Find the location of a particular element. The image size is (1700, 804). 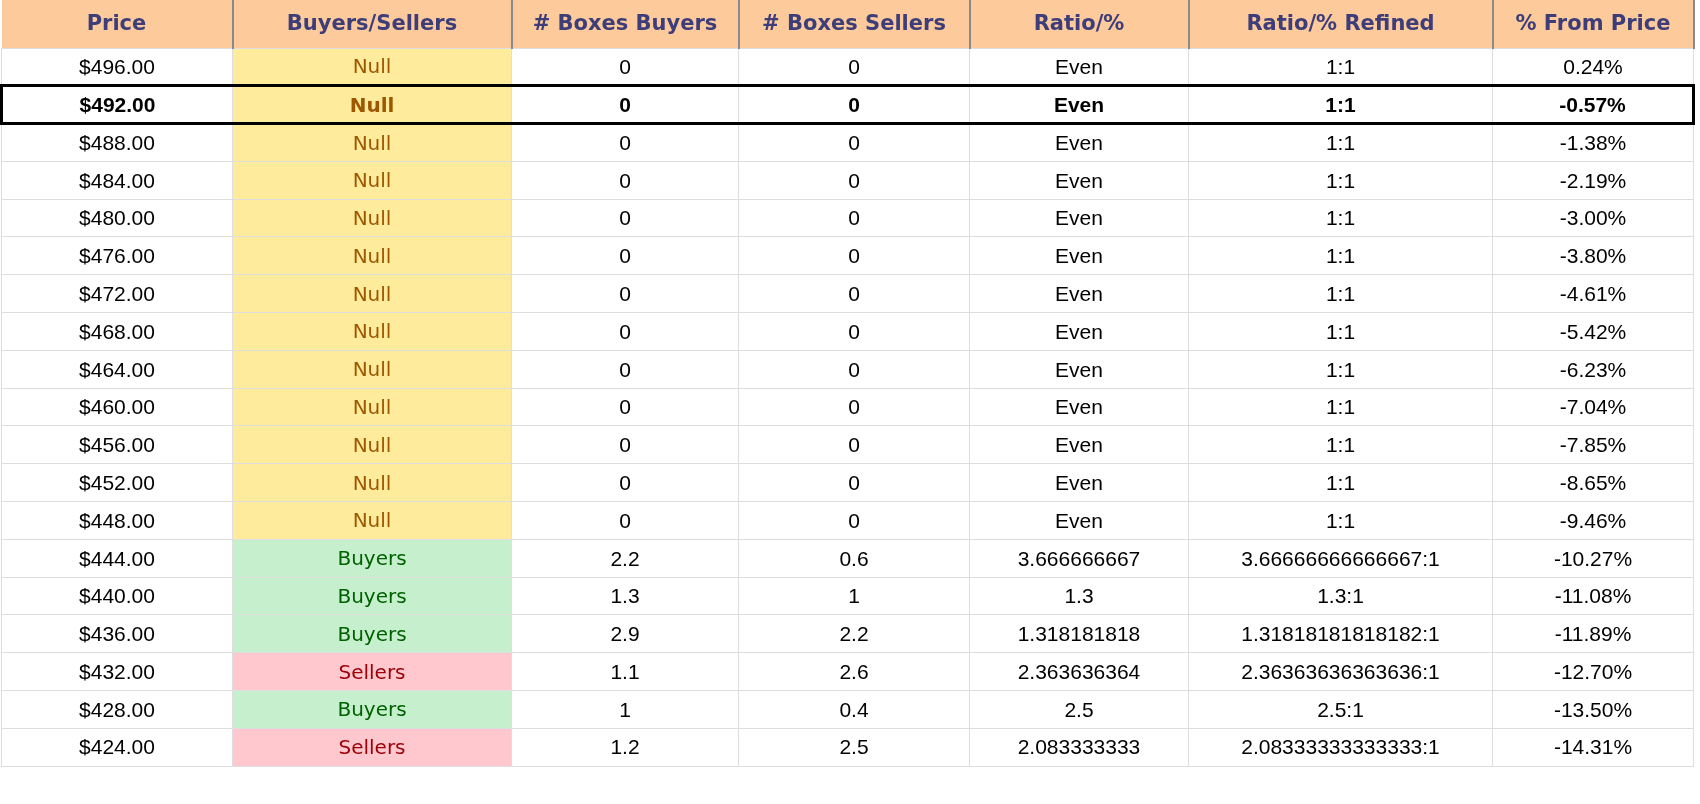

table-cell: $444.00 is located at coordinates (117, 558).